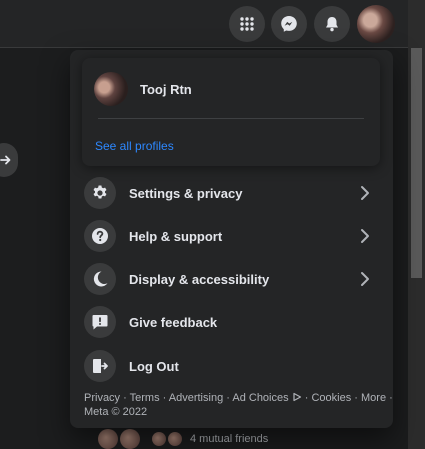 Image resolution: width=425 pixels, height=449 pixels. Describe the element at coordinates (183, 438) in the screenshot. I see `suggestion-row: 4 mutual friends` at that location.